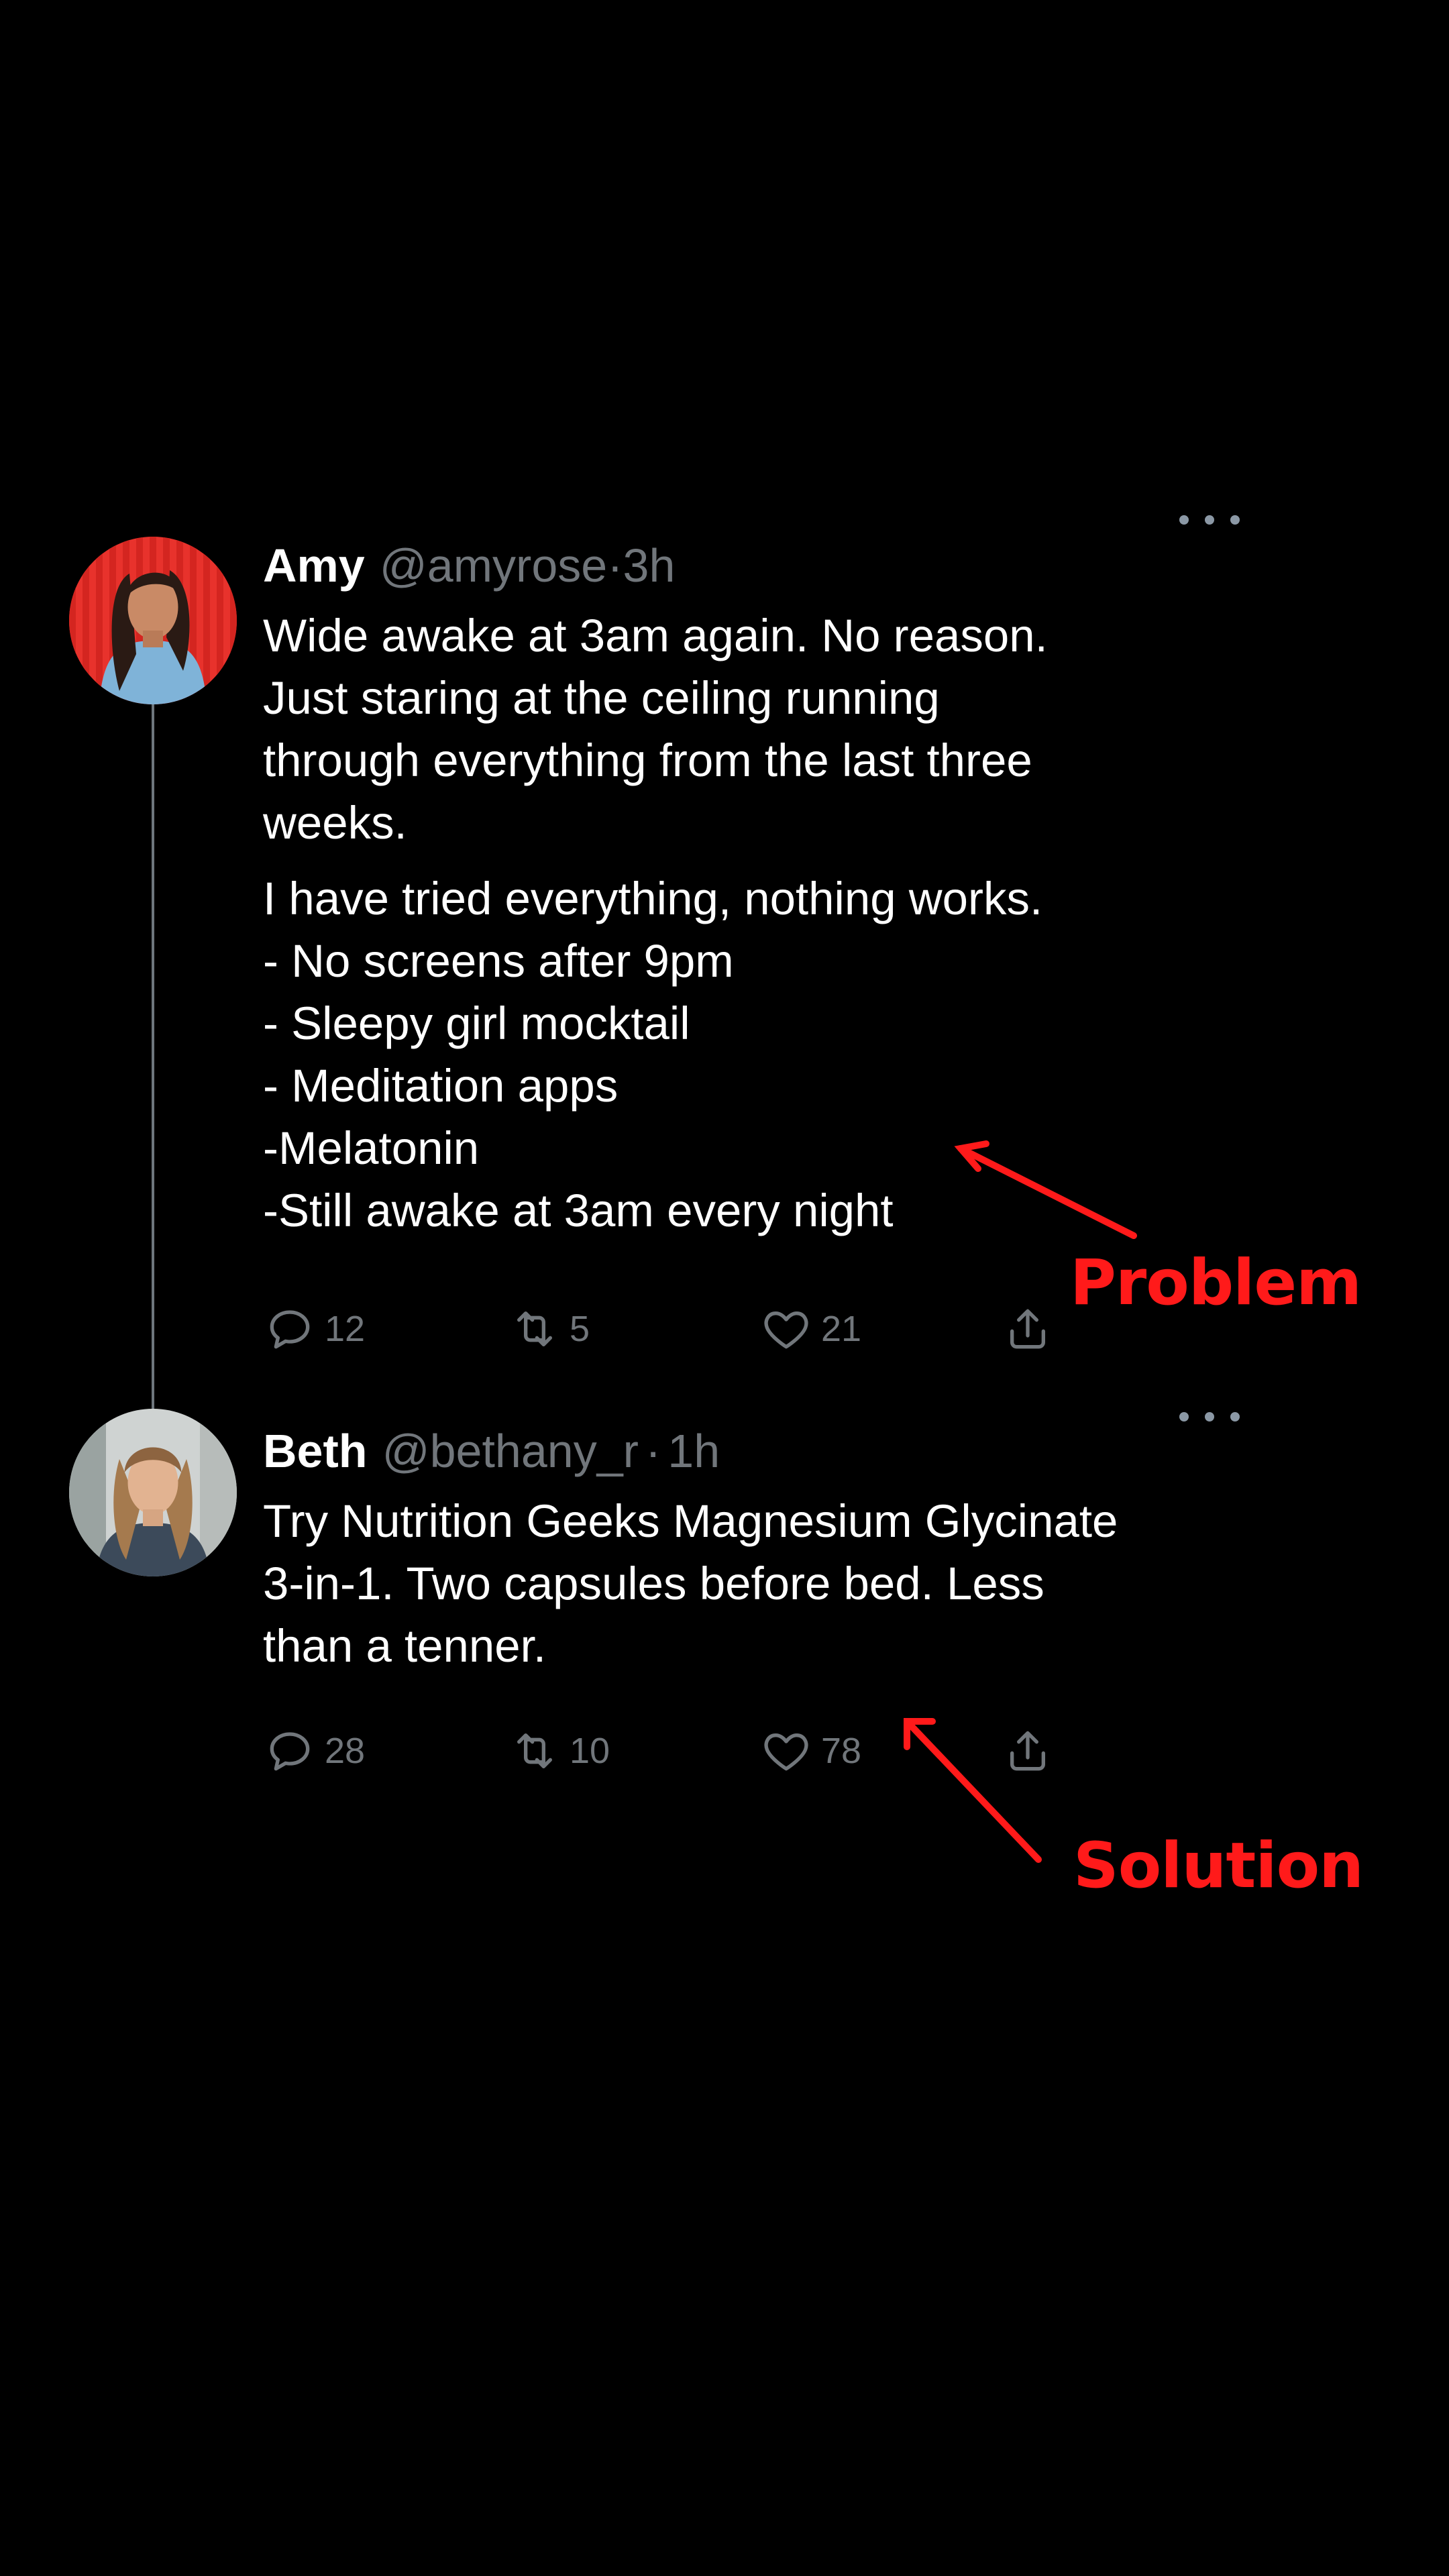 The image size is (1449, 2576). I want to click on timestamp: 1h, so click(693, 1451).